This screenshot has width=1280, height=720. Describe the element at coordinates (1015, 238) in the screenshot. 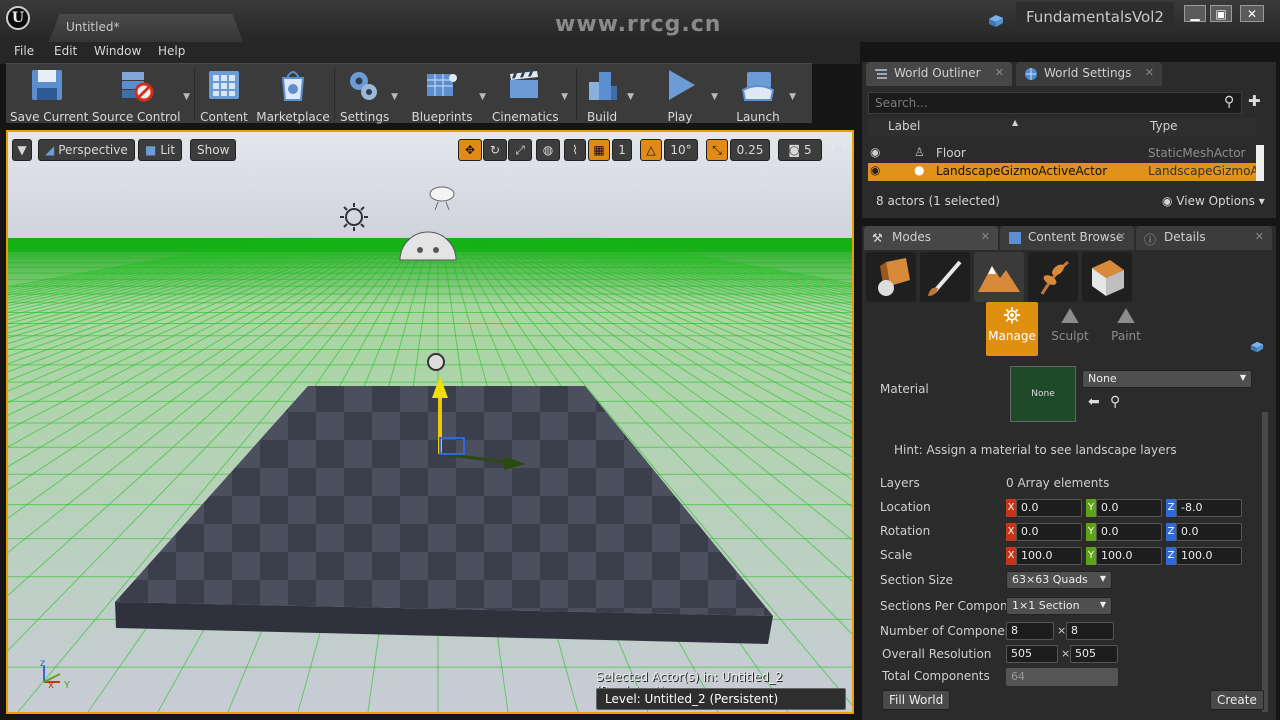

I see `content-browser-icon` at that location.